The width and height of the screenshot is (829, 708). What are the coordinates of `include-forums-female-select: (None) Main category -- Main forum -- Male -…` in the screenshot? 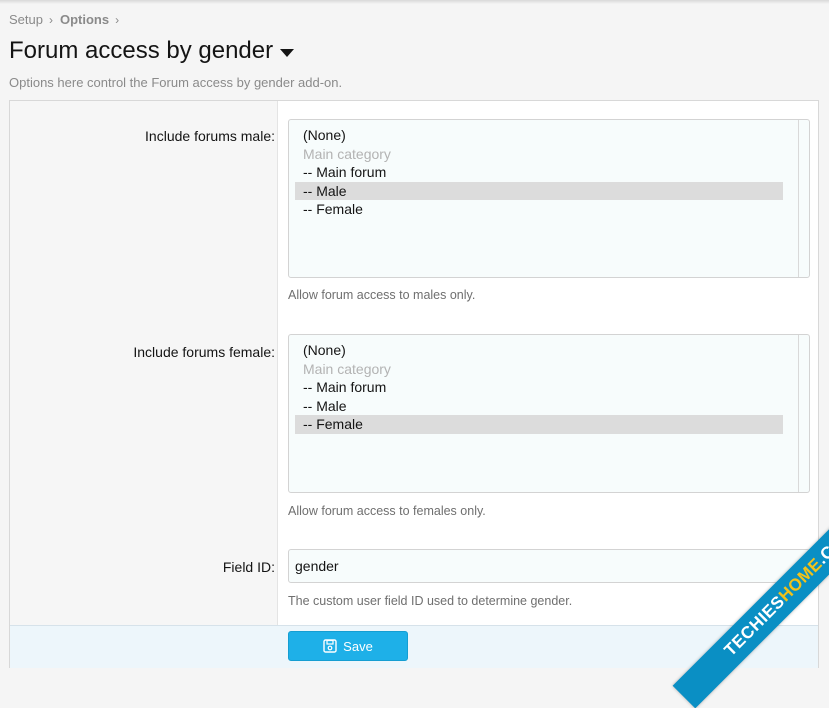 It's located at (549, 413).